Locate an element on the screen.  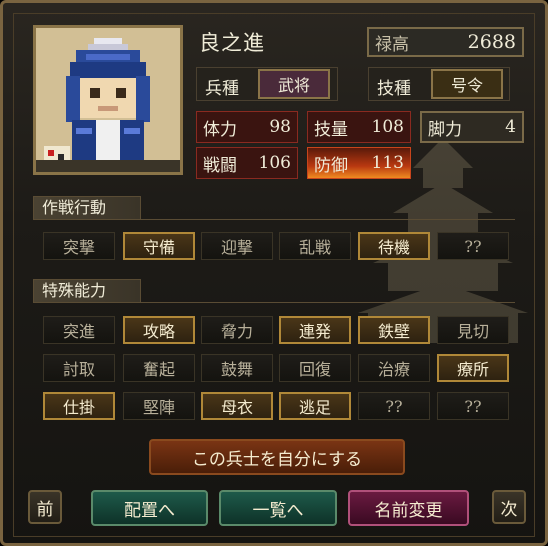
stat-defense: 防御 113 is located at coordinates (359, 163).